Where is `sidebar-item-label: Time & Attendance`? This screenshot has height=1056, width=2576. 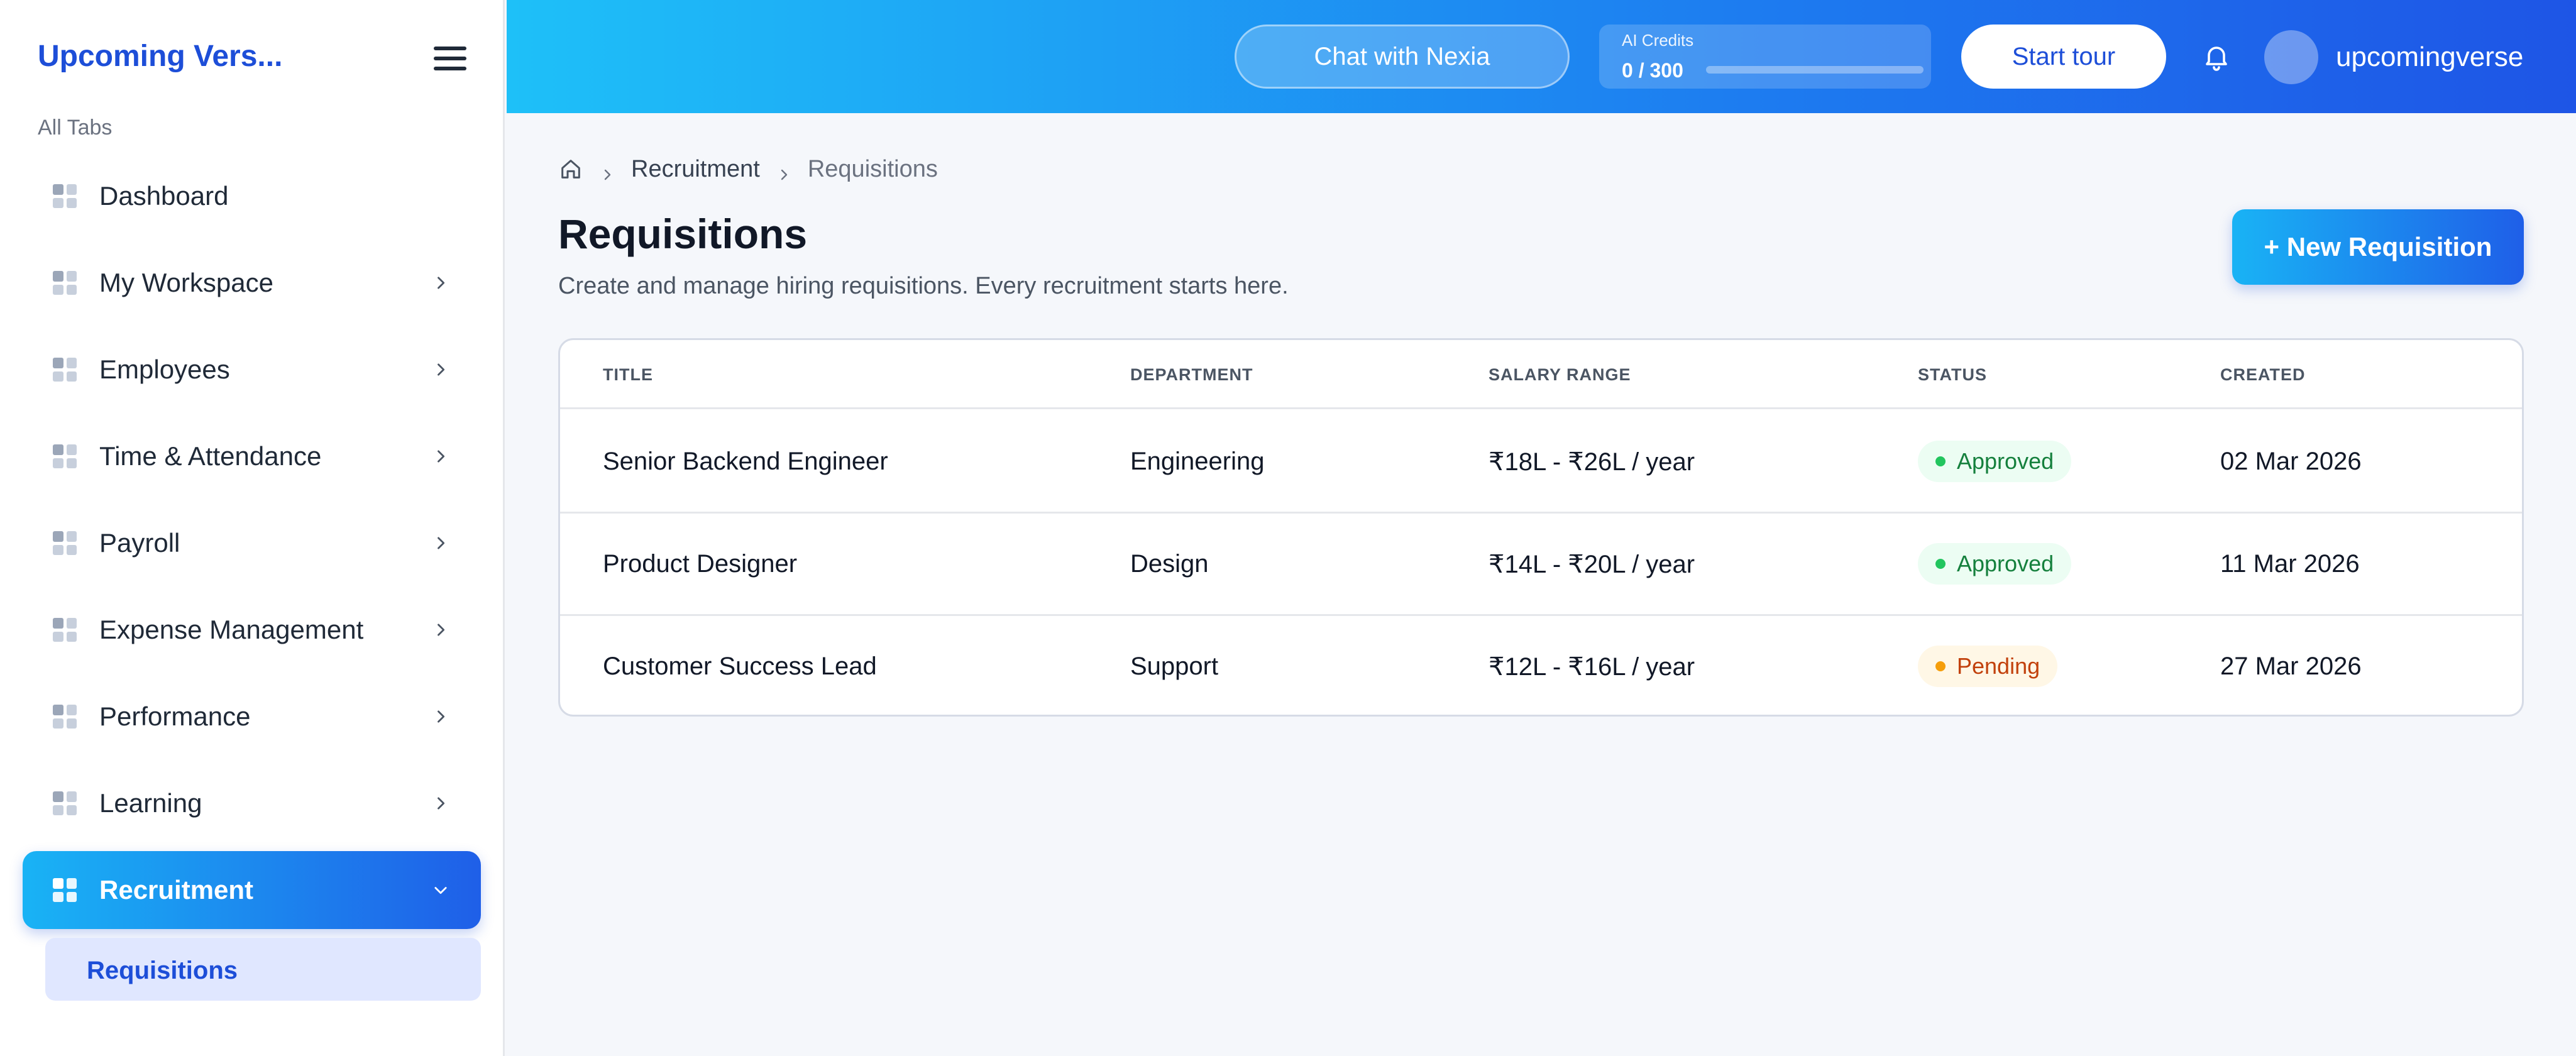 sidebar-item-label: Time & Attendance is located at coordinates (210, 456).